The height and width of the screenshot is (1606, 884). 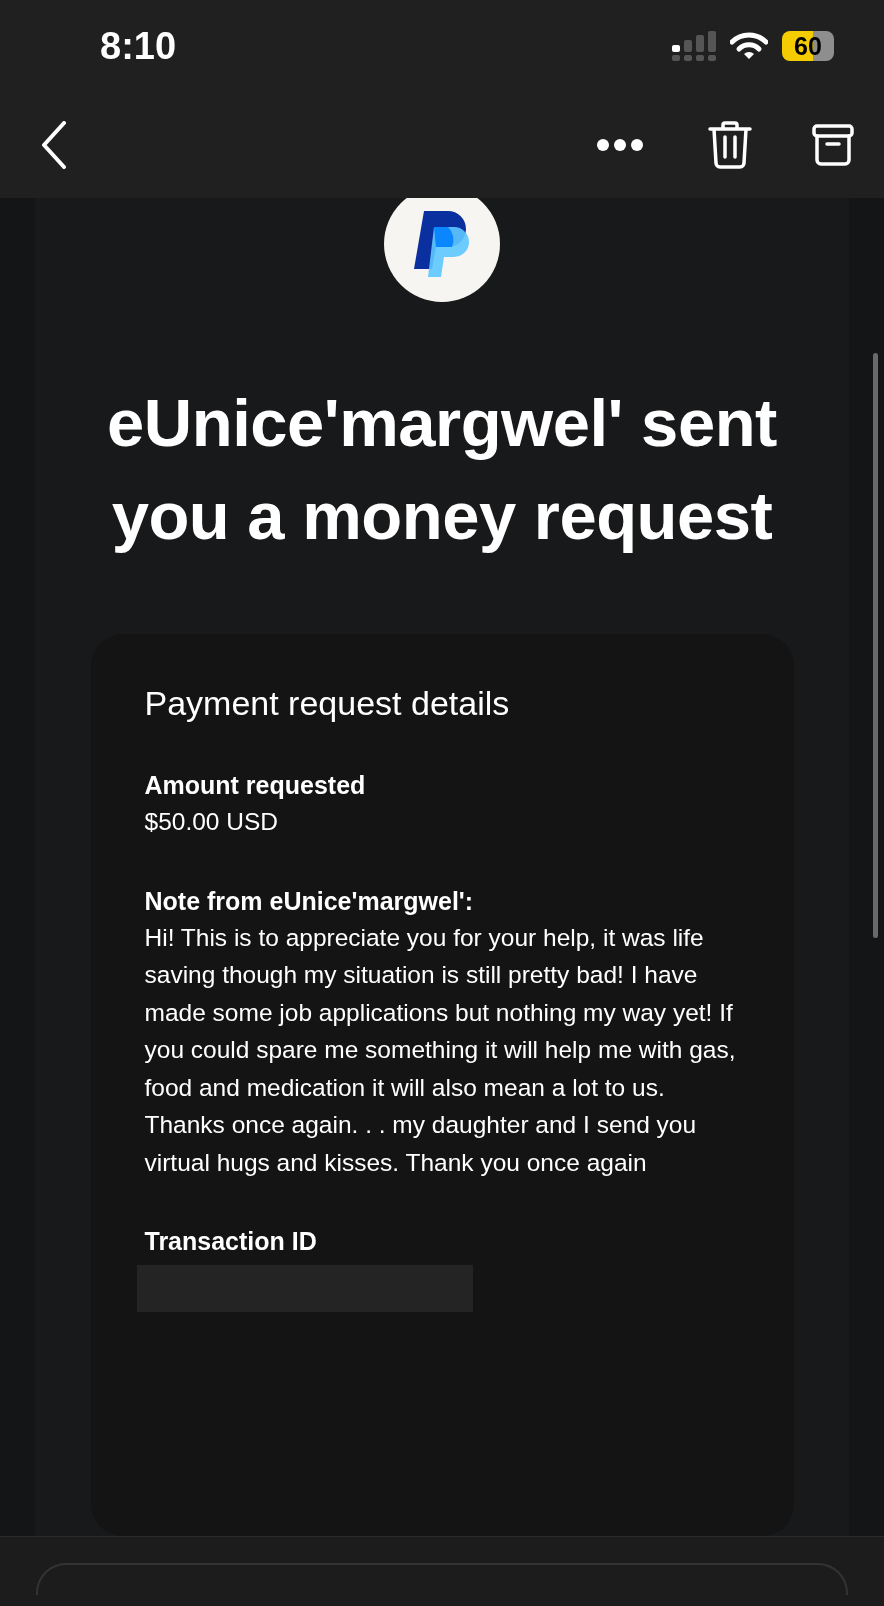 What do you see at coordinates (138, 46) in the screenshot?
I see `clock-time: 8:10` at bounding box center [138, 46].